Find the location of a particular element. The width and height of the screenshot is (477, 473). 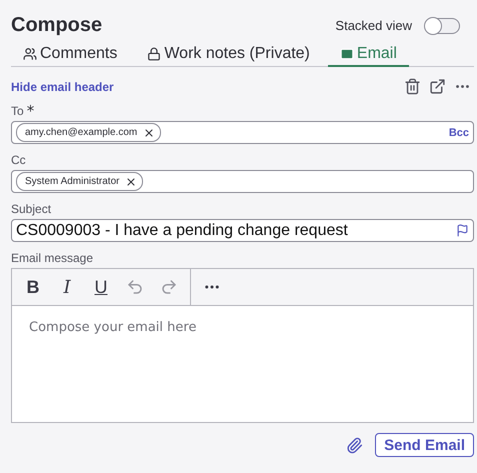

lock-icon is located at coordinates (154, 54).